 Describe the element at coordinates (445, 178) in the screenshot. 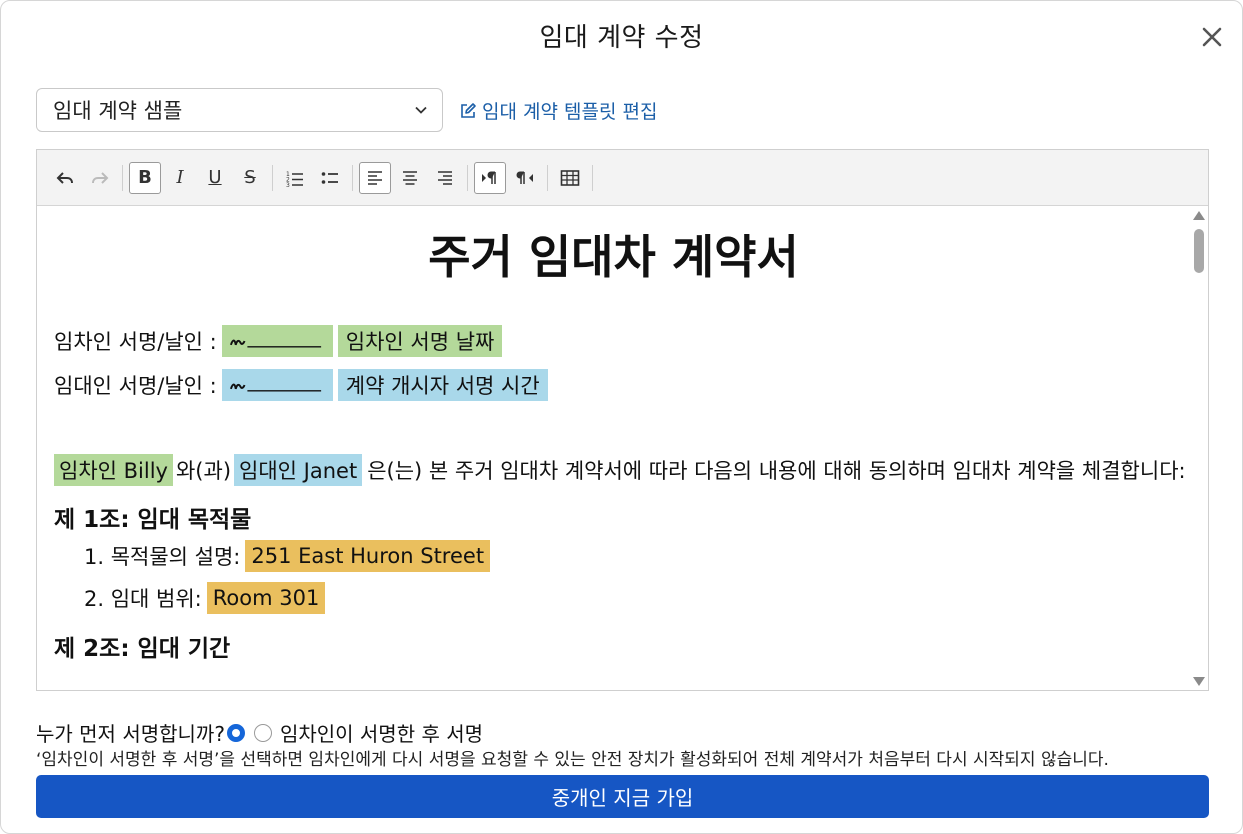

I see `align-right-icon` at that location.